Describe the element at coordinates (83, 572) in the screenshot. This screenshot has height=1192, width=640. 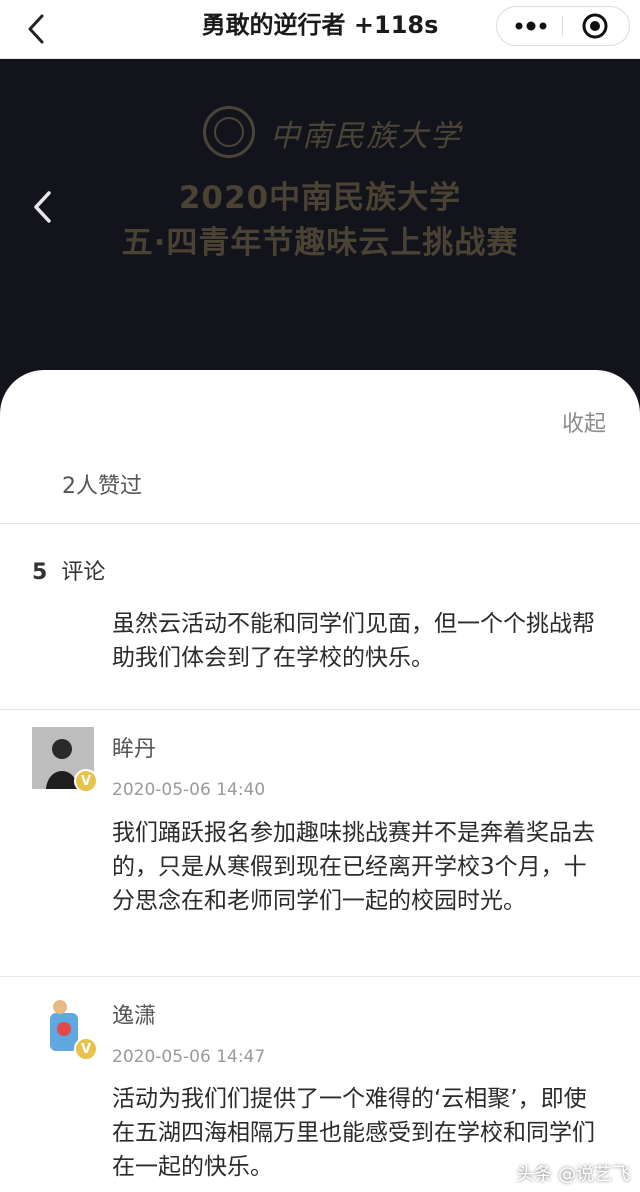
I see `comment-label: 评论` at that location.